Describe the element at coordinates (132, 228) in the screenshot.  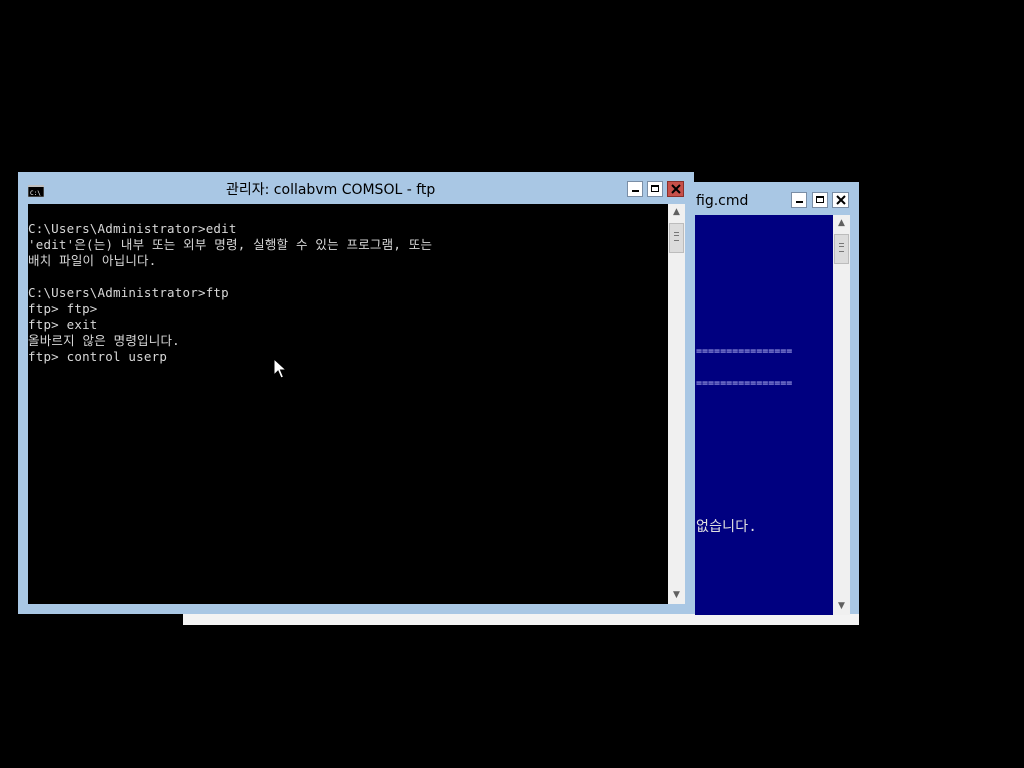
I see `console-line: C:\Users\Administrator>edit` at that location.